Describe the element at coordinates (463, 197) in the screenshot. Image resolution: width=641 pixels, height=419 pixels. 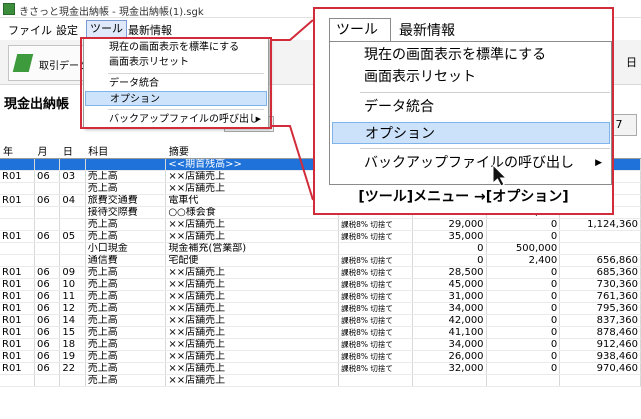
I see `callout-caption: [ツール]メニュー →[オプション]` at that location.